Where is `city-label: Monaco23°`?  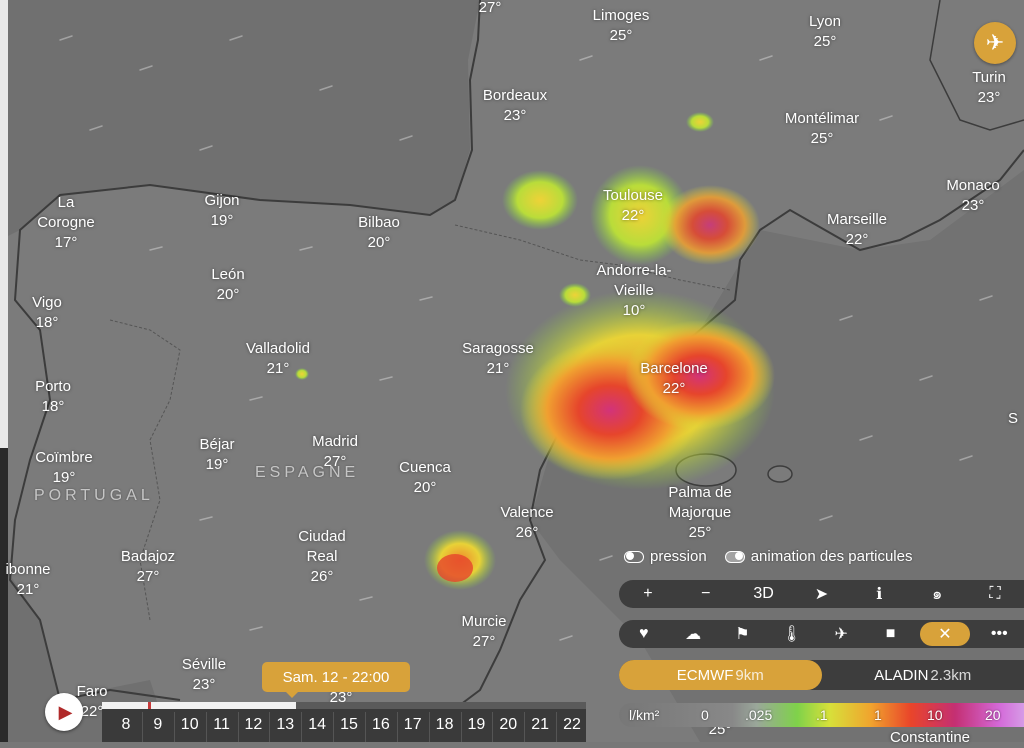 city-label: Monaco23° is located at coordinates (972, 196).